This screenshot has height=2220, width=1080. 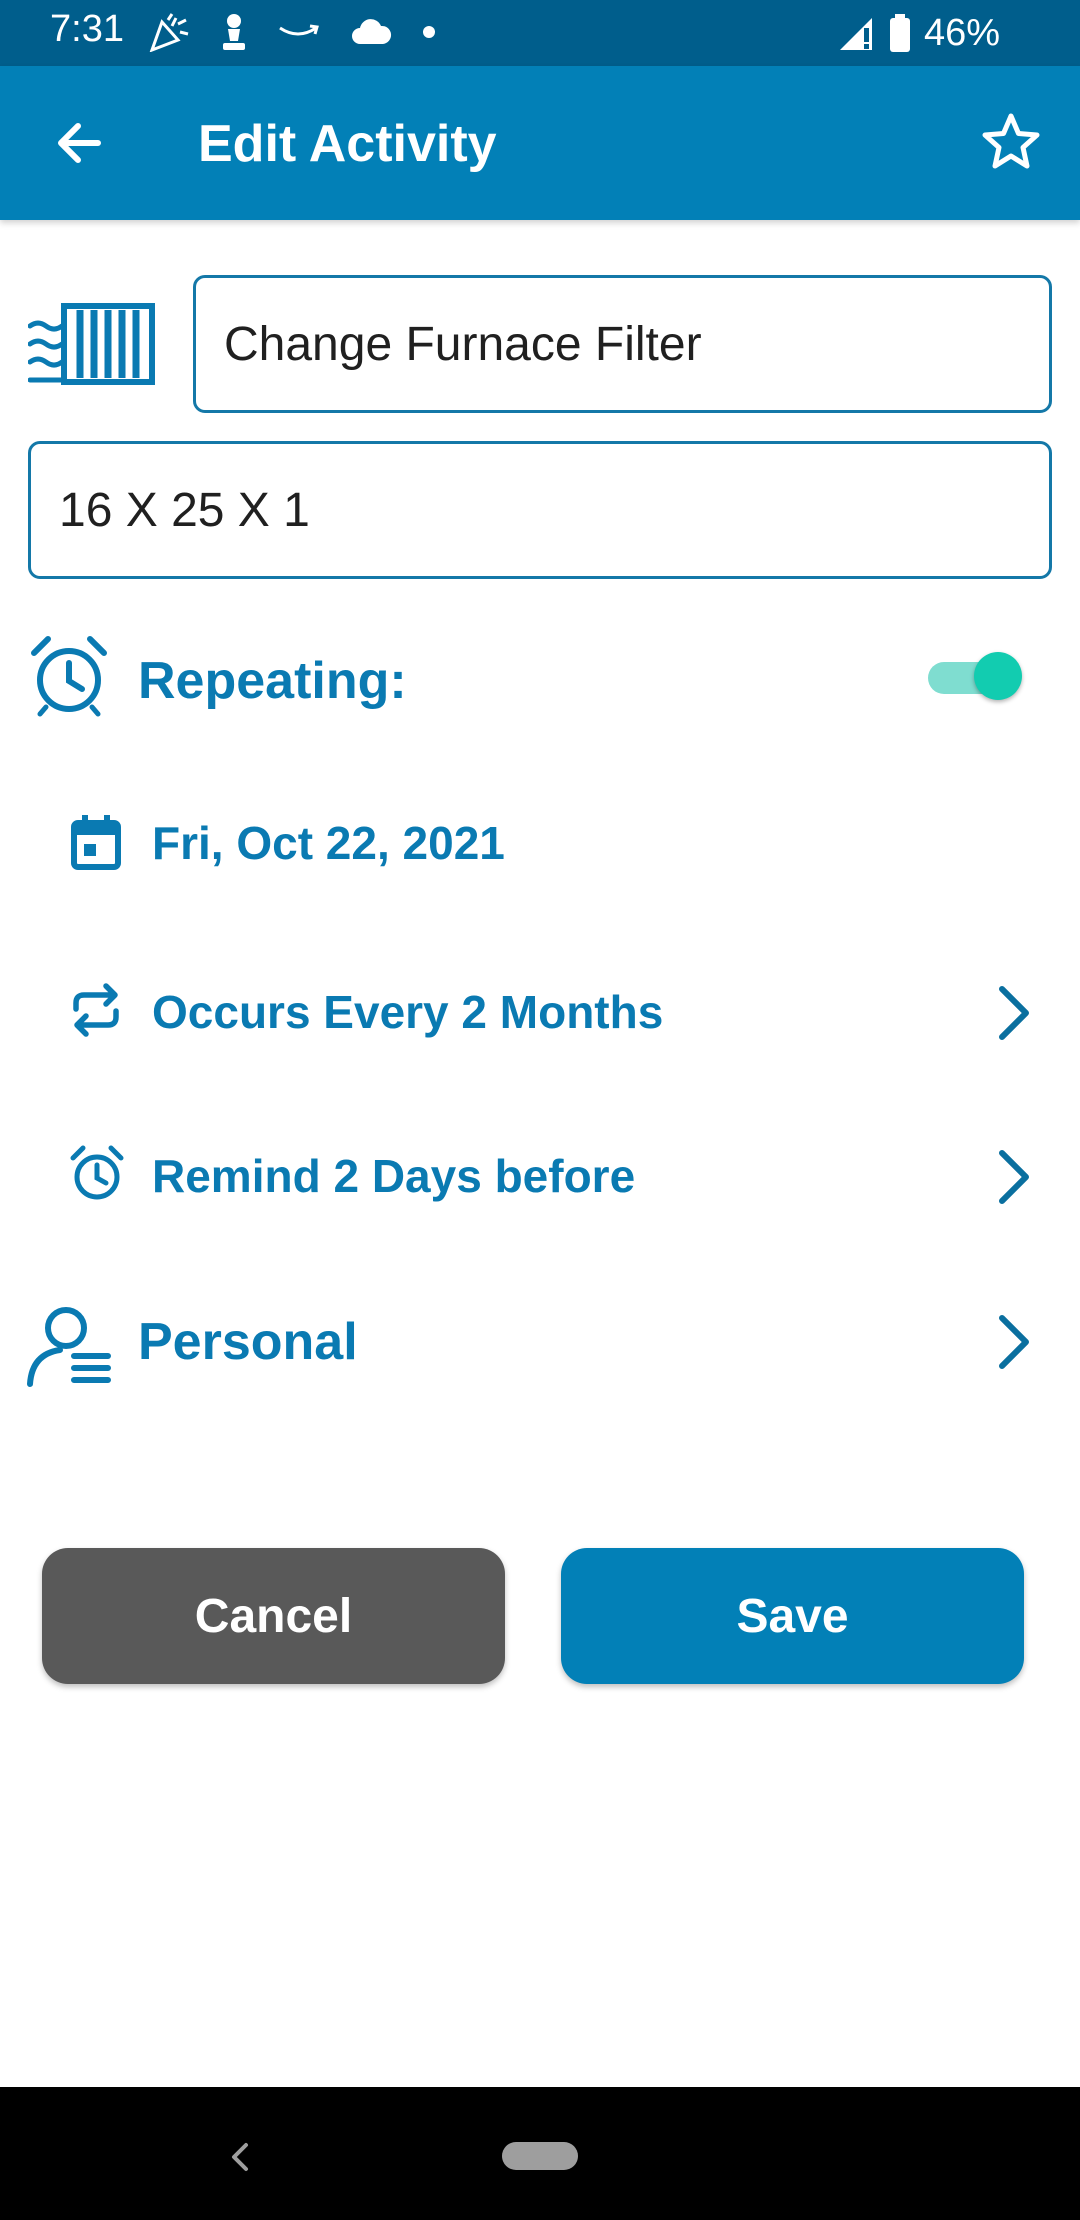 What do you see at coordinates (899, 33) in the screenshot?
I see `battery-icon` at bounding box center [899, 33].